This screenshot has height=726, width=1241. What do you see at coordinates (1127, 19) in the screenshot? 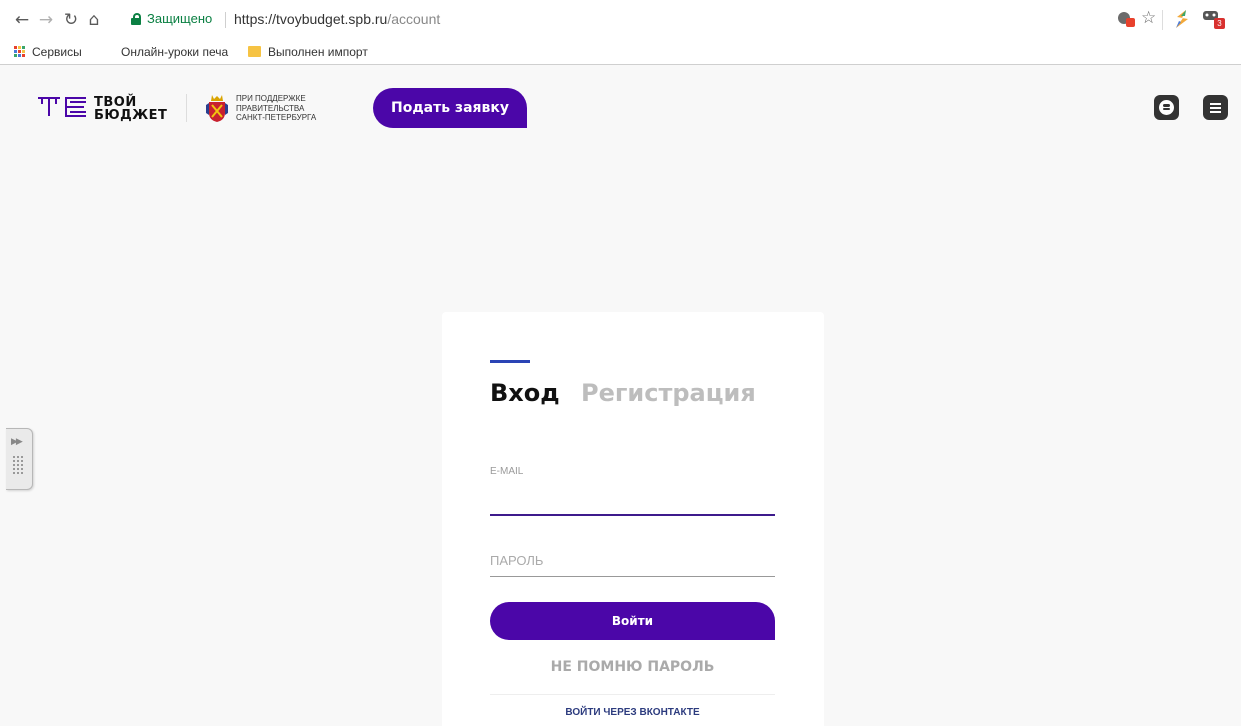
I see `translate-extension-icon` at bounding box center [1127, 19].